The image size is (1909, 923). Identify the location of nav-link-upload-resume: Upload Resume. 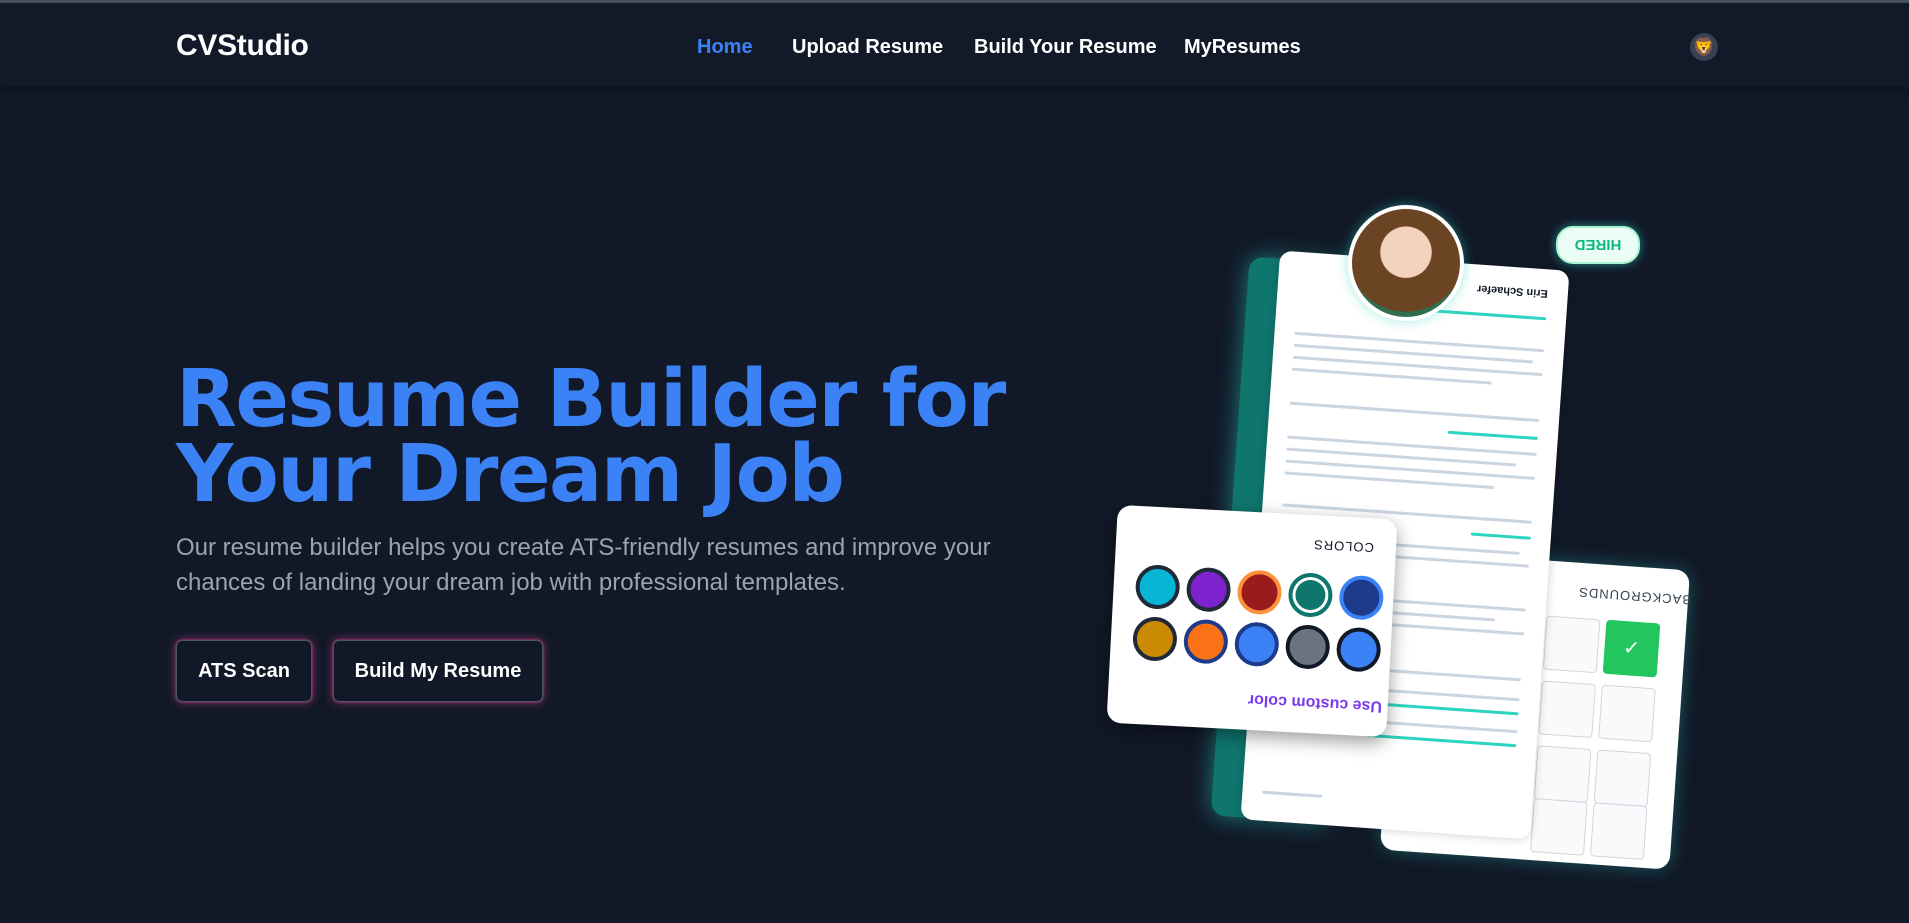
(867, 47).